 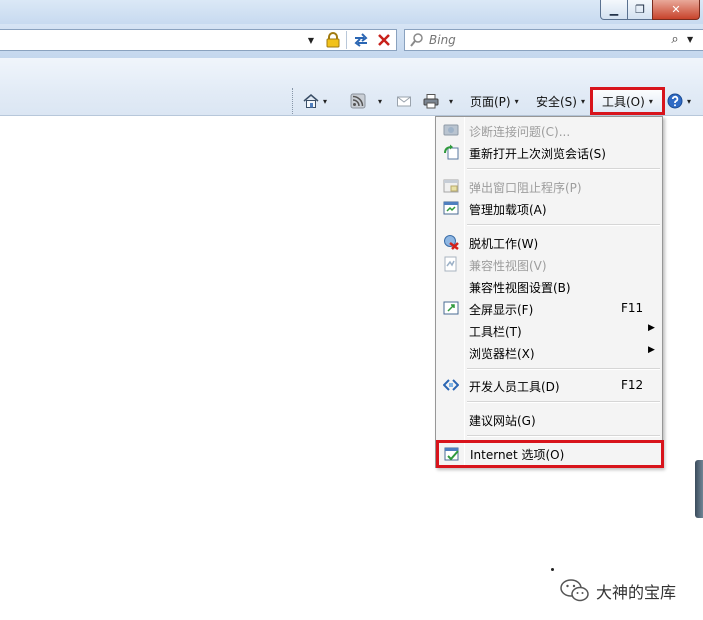 What do you see at coordinates (358, 101) in the screenshot?
I see `rss-feed-icon` at bounding box center [358, 101].